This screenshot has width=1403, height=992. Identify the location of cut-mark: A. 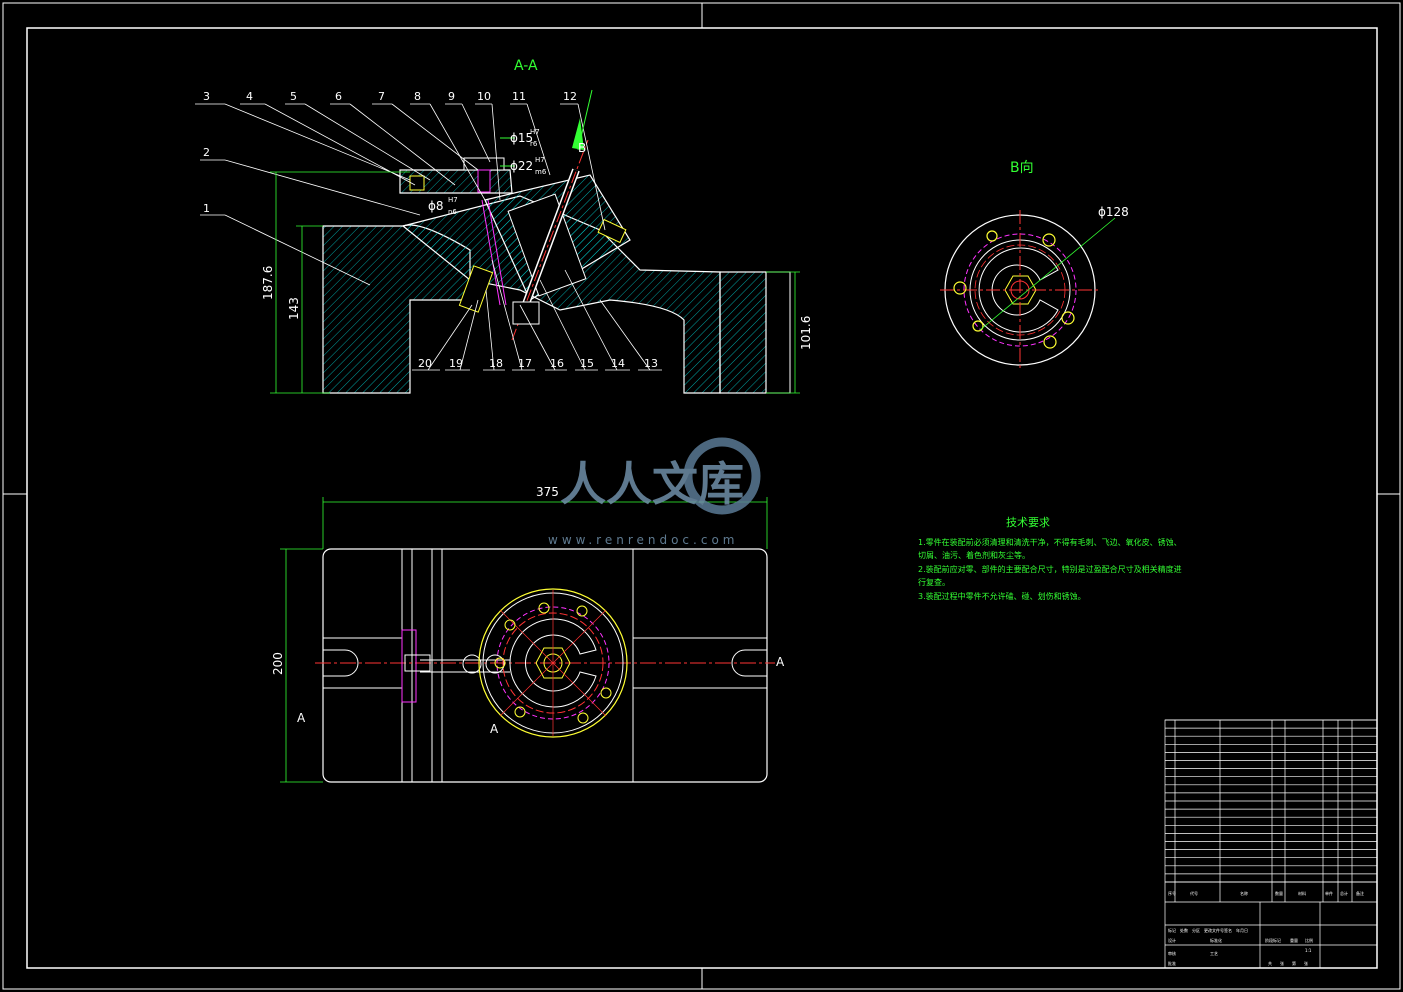
(494, 729).